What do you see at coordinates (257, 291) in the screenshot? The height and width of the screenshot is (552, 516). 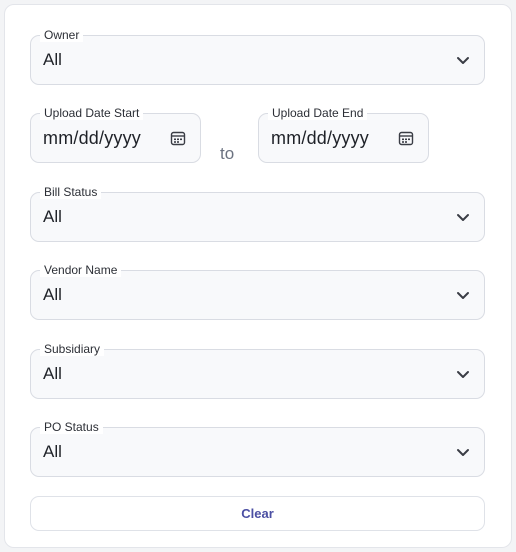 I see `vendor-name-select: Vendor Name All` at bounding box center [257, 291].